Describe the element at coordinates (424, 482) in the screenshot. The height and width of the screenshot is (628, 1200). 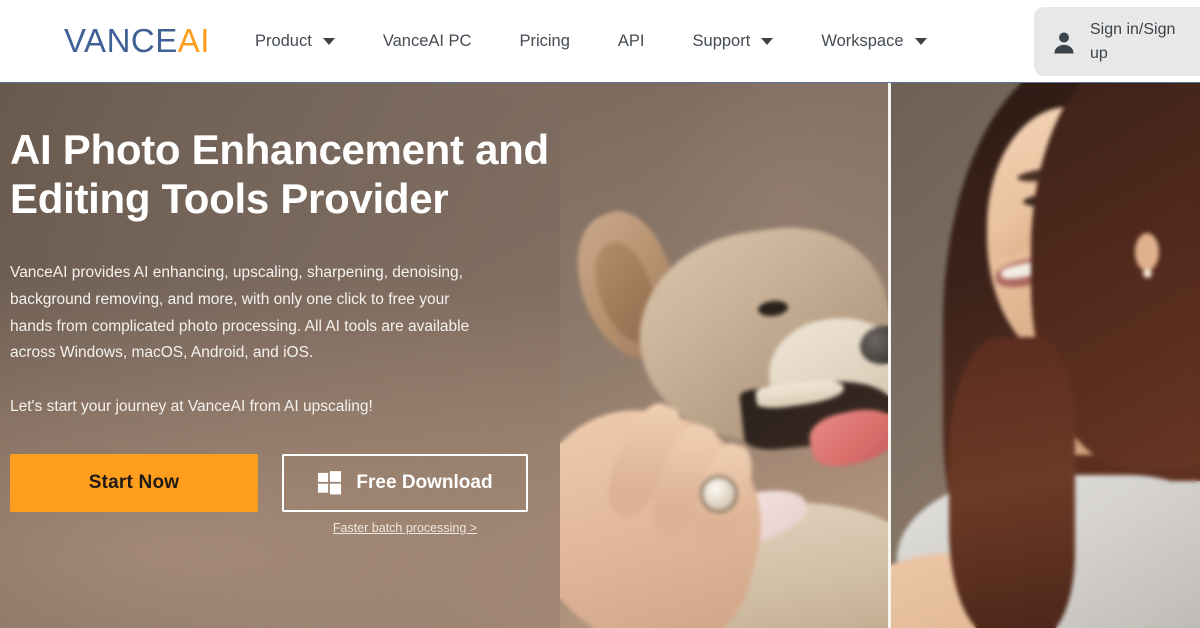
I see `free-download-label: Free Download` at that location.